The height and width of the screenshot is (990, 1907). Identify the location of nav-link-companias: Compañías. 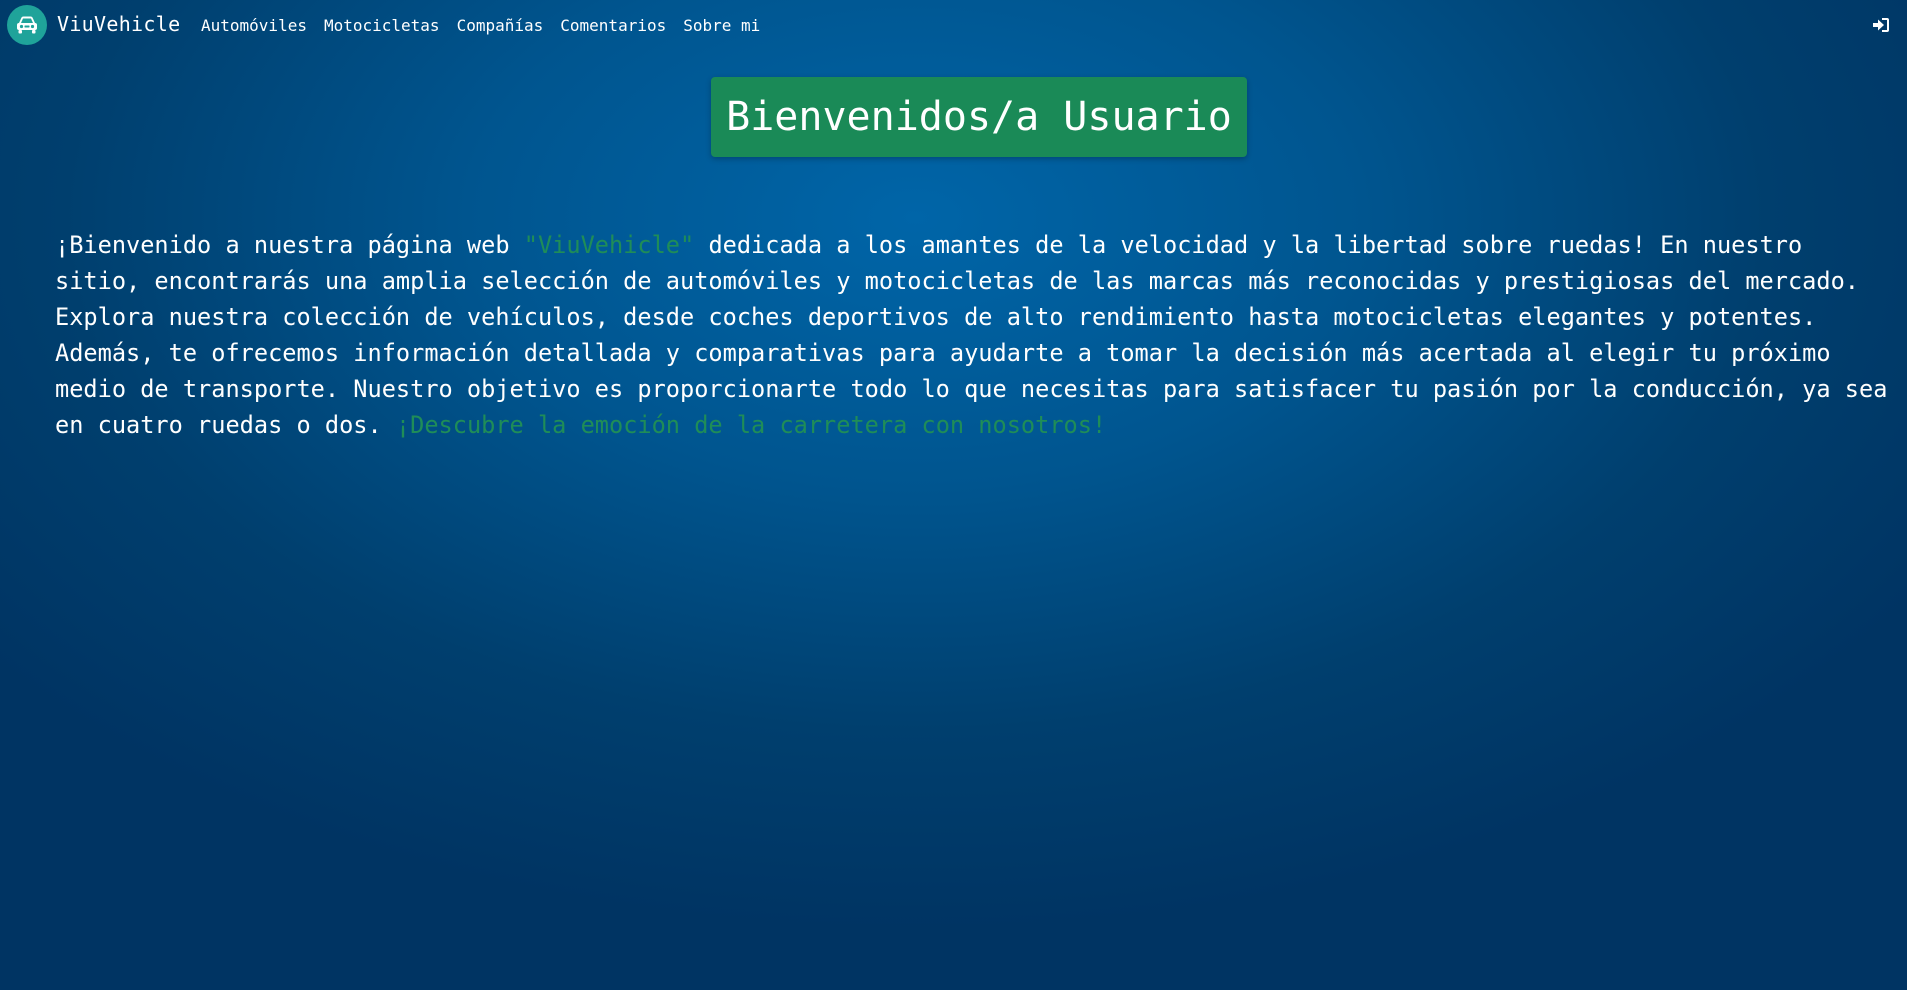
(500, 25).